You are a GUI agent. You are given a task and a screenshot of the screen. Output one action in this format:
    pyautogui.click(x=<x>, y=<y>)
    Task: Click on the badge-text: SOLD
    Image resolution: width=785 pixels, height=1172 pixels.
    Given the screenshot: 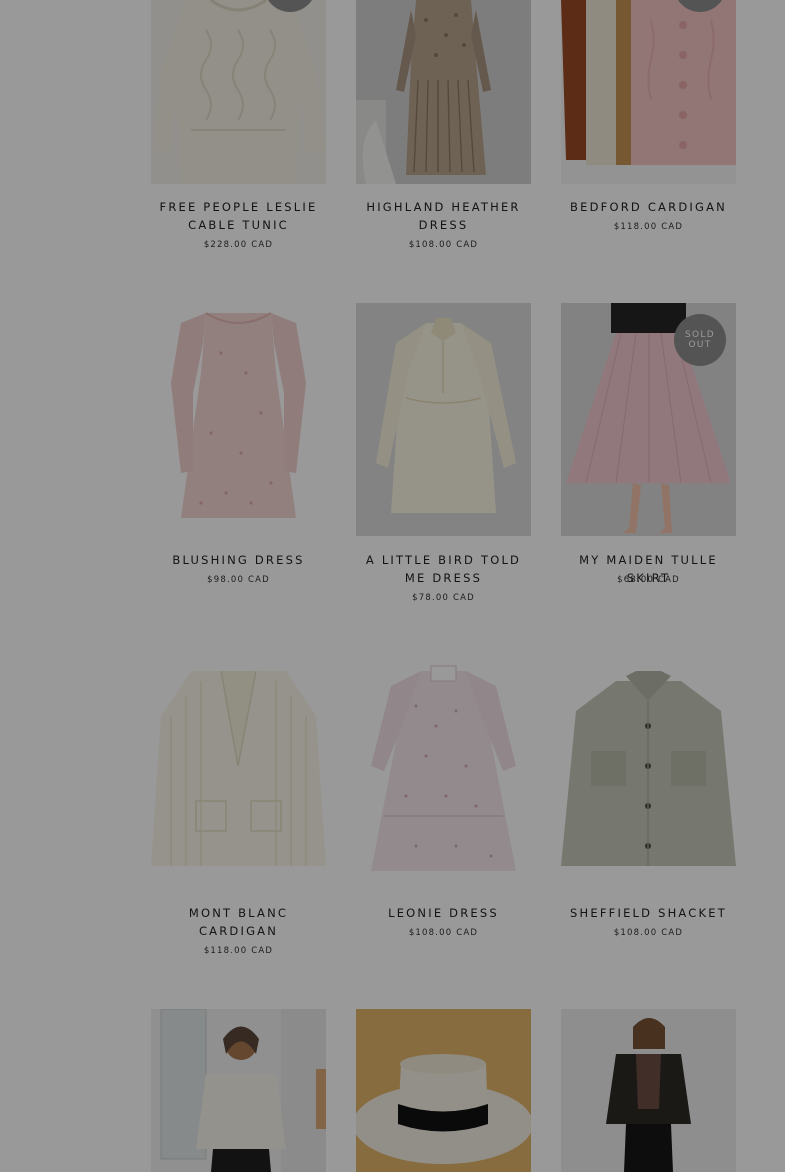 What is the action you would take?
    pyautogui.click(x=700, y=335)
    